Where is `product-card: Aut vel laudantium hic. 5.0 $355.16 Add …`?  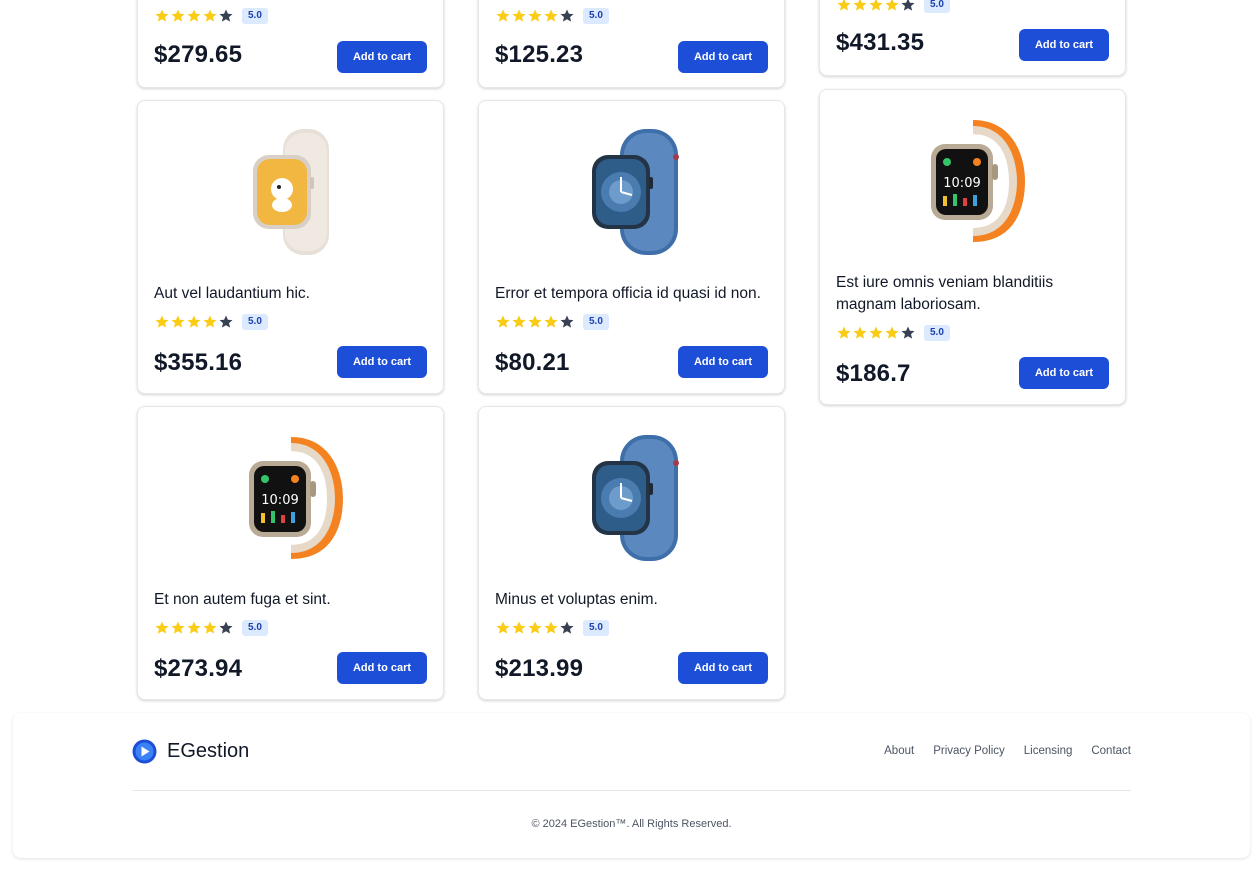 product-card: Aut vel laudantium hic. 5.0 $355.16 Add … is located at coordinates (290, 247).